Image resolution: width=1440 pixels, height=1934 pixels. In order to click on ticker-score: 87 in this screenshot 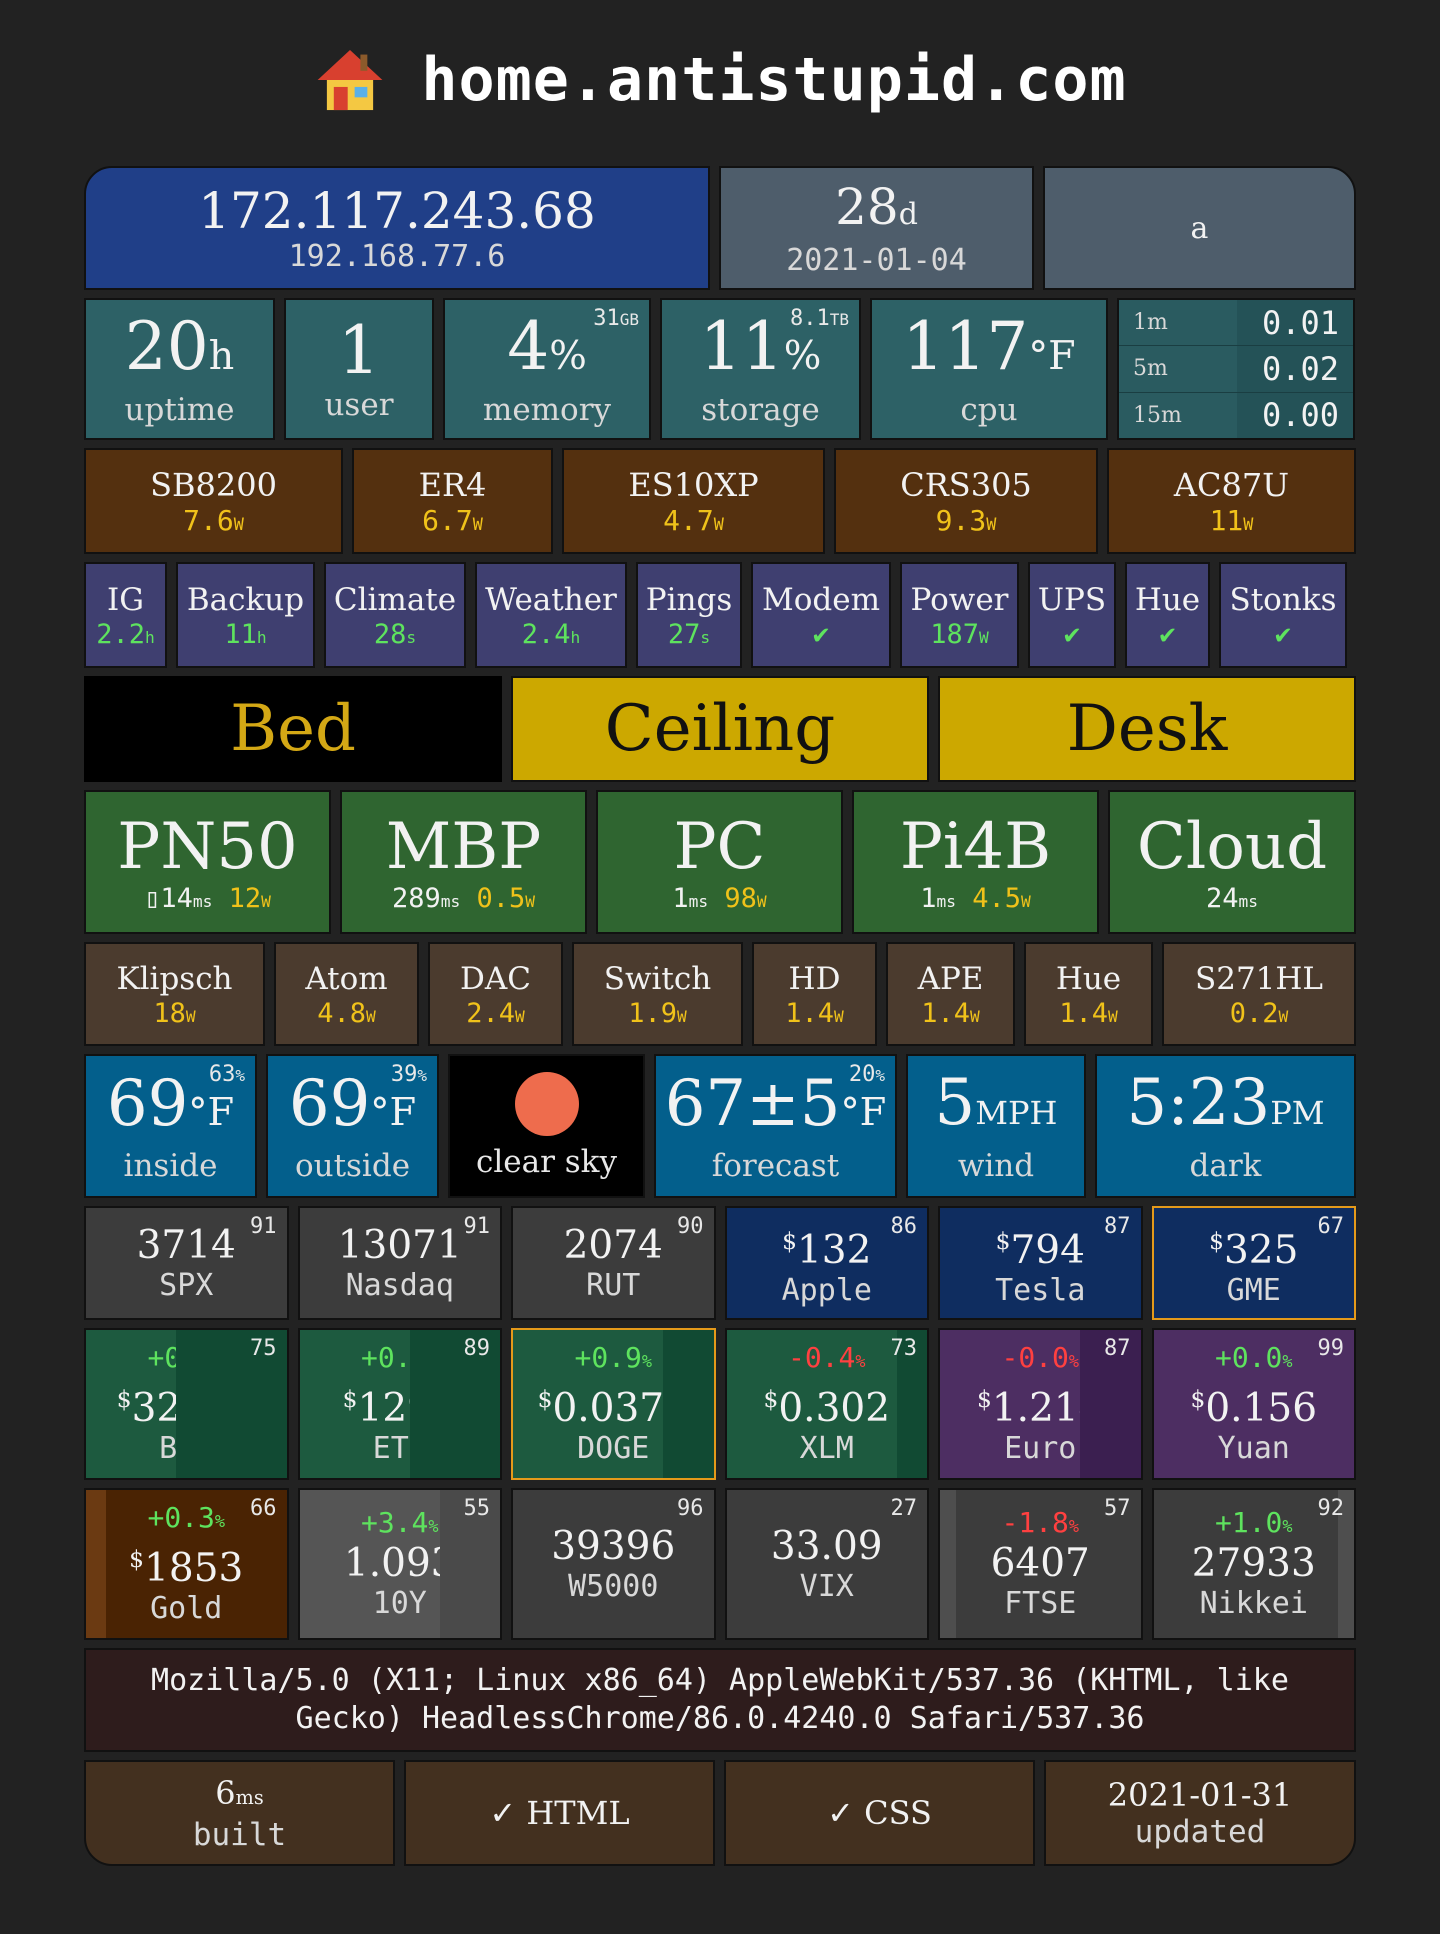, I will do `click(1117, 1348)`.